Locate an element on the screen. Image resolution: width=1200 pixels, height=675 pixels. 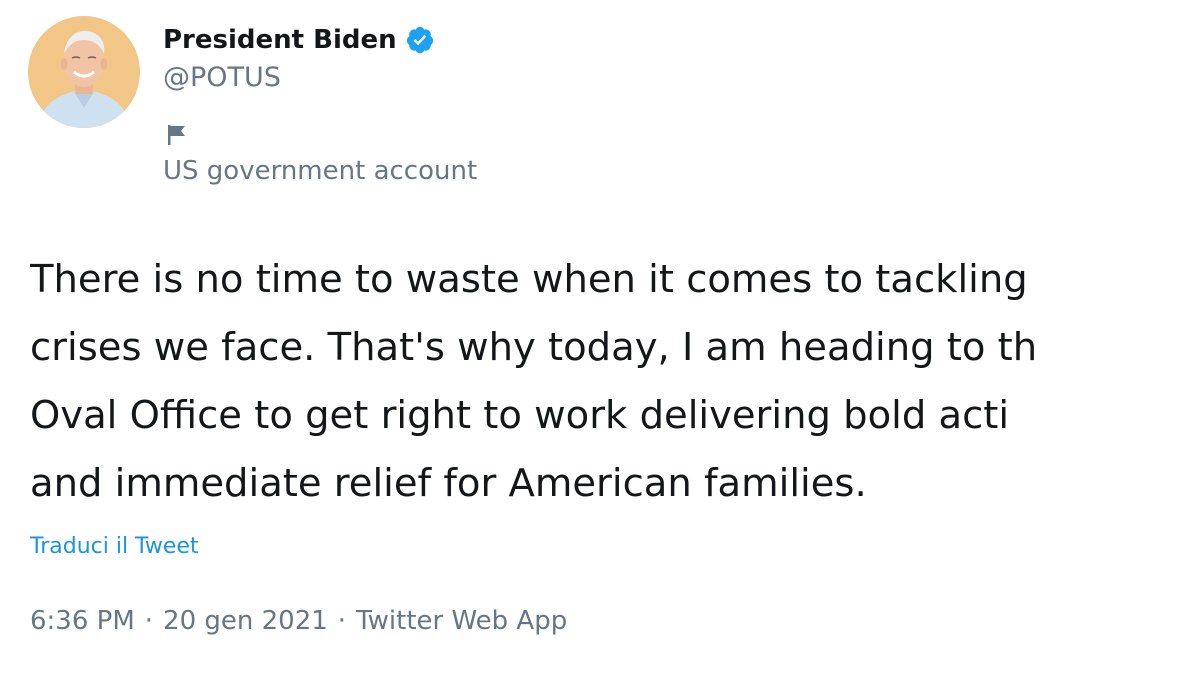
author-handle: @POTUS is located at coordinates (222, 77).